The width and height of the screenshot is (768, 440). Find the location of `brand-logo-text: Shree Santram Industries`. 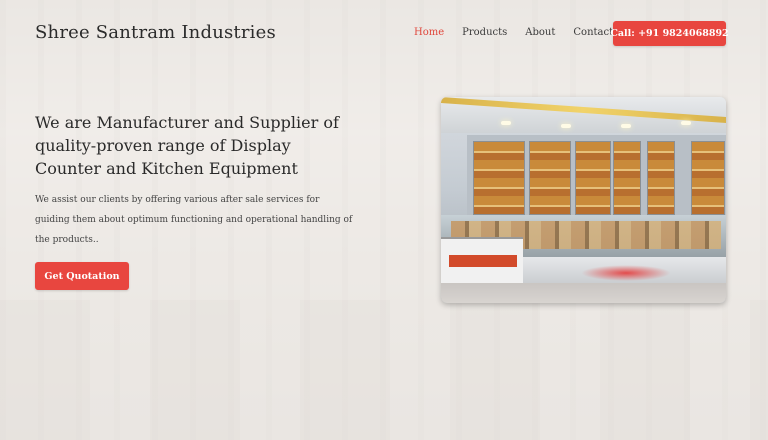

brand-logo-text: Shree Santram Industries is located at coordinates (155, 32).